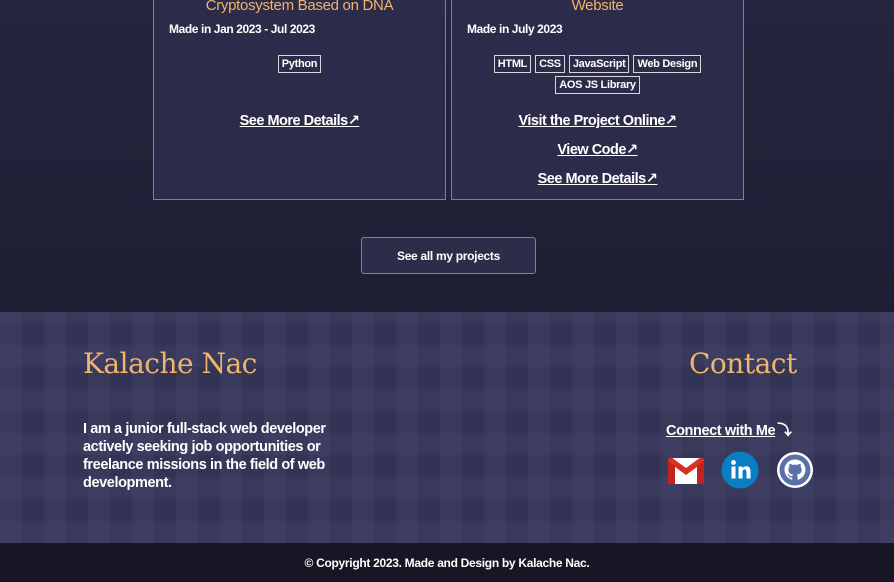 The height and width of the screenshot is (582, 894). Describe the element at coordinates (448, 255) in the screenshot. I see `see-all-projects-button: See all my projects` at that location.